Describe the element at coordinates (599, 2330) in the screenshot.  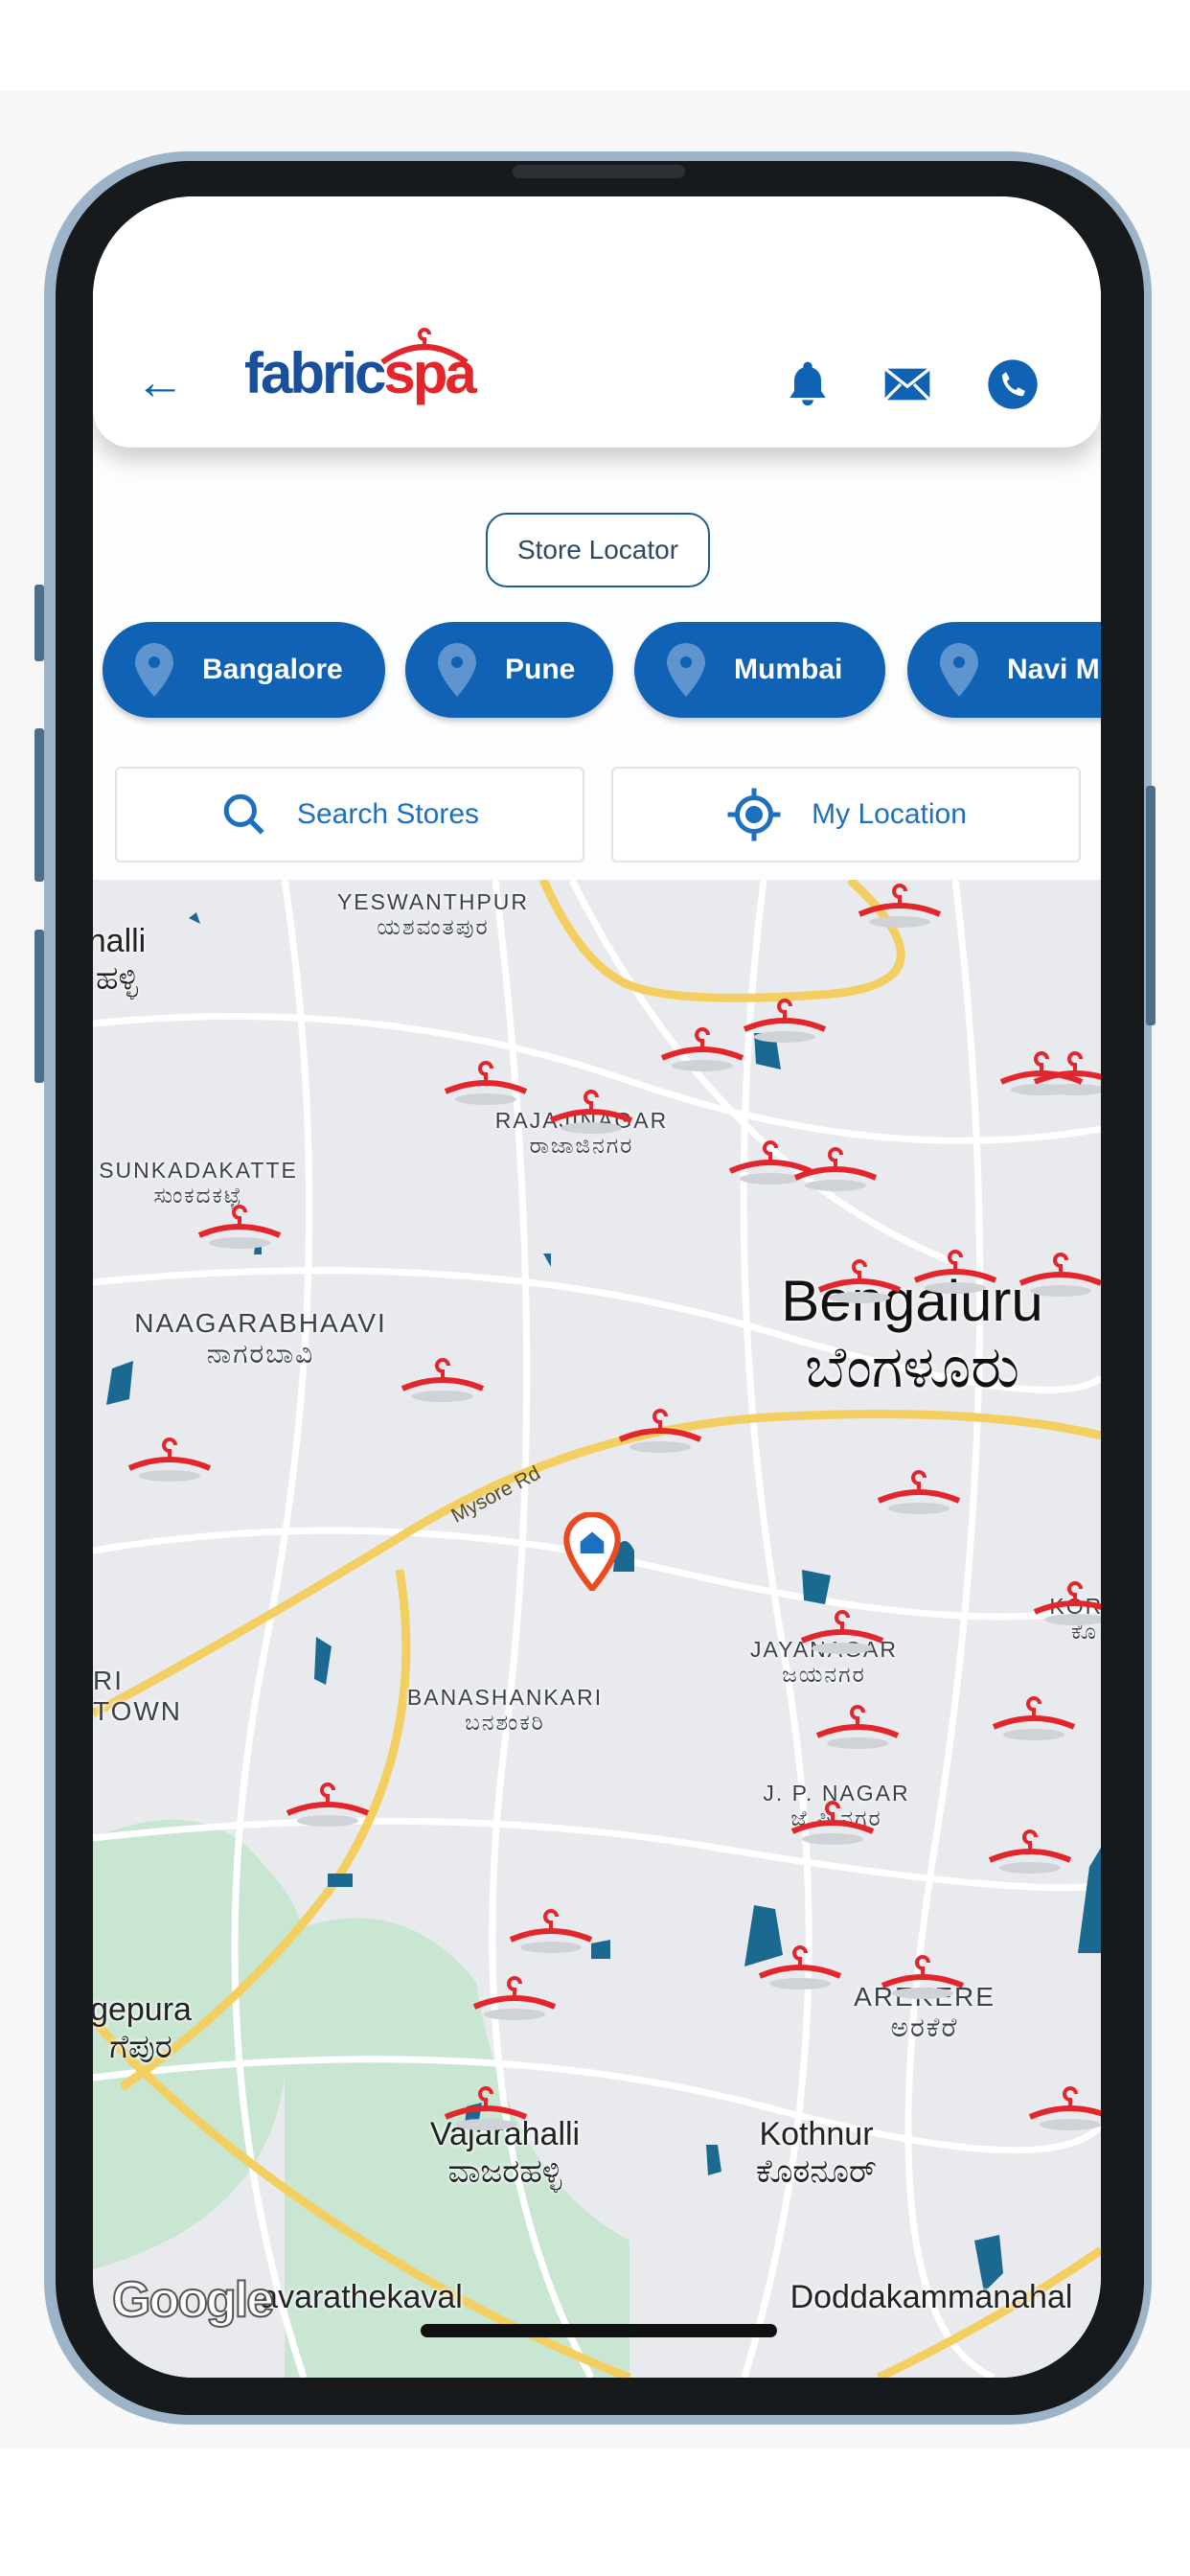
I see `home-indicator` at that location.